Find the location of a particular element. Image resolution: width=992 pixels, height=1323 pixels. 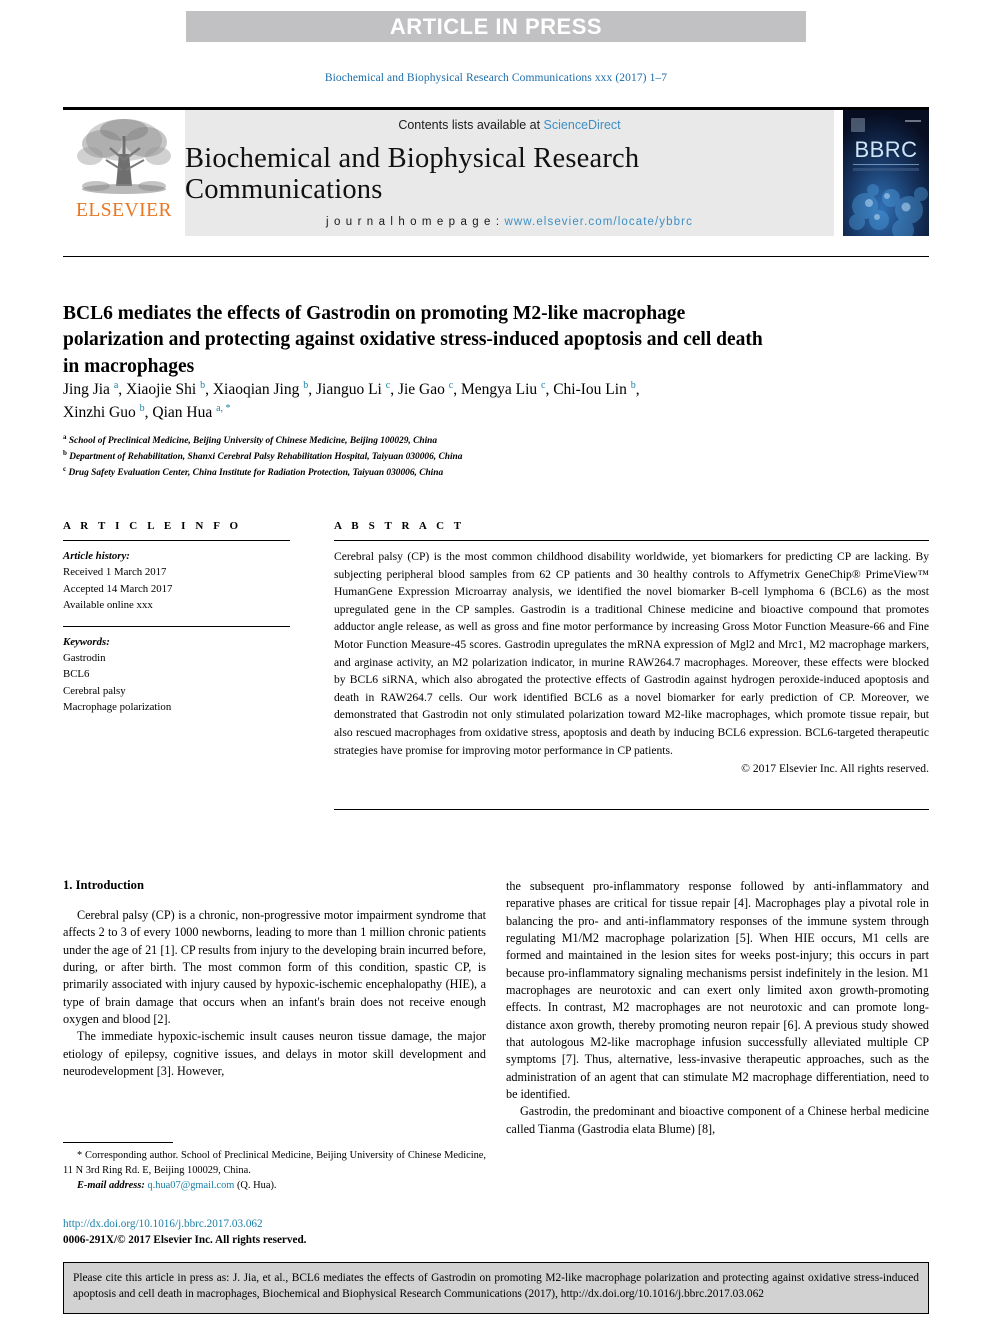

article-history-label: Article history: is located at coordinates (96, 556).